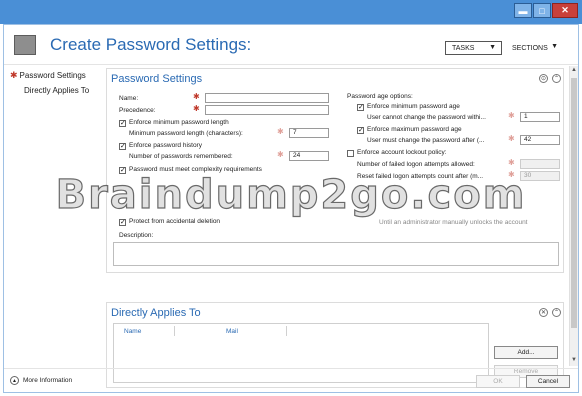  What do you see at coordinates (157, 79) in the screenshot?
I see `section-heading: Password Settings` at bounding box center [157, 79].